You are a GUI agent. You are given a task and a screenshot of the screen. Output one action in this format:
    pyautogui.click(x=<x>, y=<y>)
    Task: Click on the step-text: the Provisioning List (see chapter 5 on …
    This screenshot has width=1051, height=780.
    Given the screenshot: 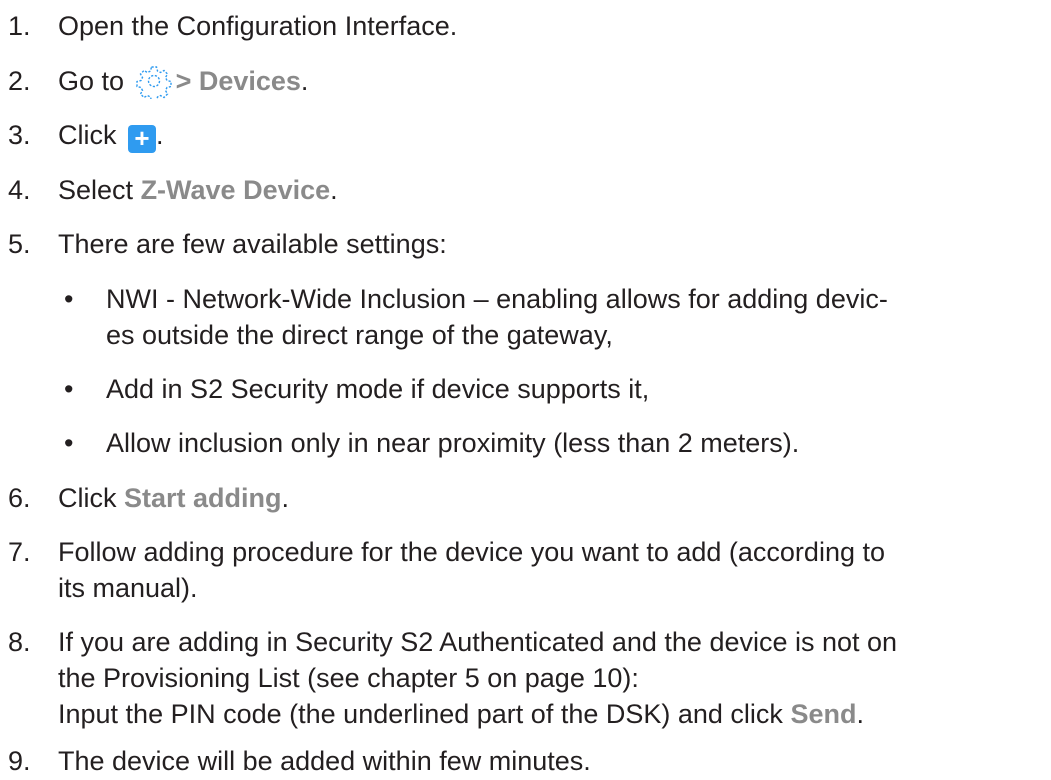 What is the action you would take?
    pyautogui.click(x=348, y=678)
    